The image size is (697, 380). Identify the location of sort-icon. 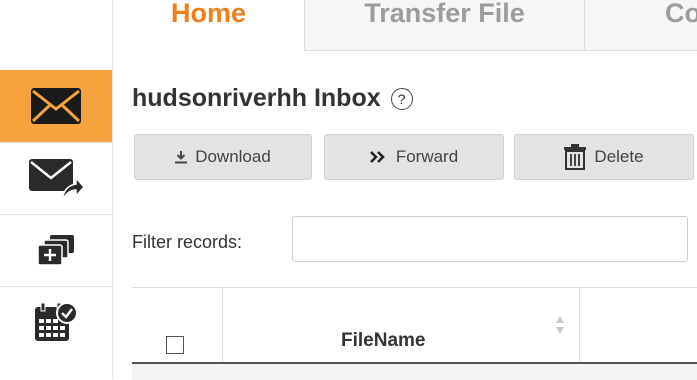
(560, 325).